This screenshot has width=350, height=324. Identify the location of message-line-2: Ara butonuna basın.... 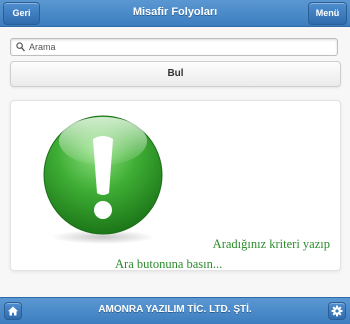
(169, 264).